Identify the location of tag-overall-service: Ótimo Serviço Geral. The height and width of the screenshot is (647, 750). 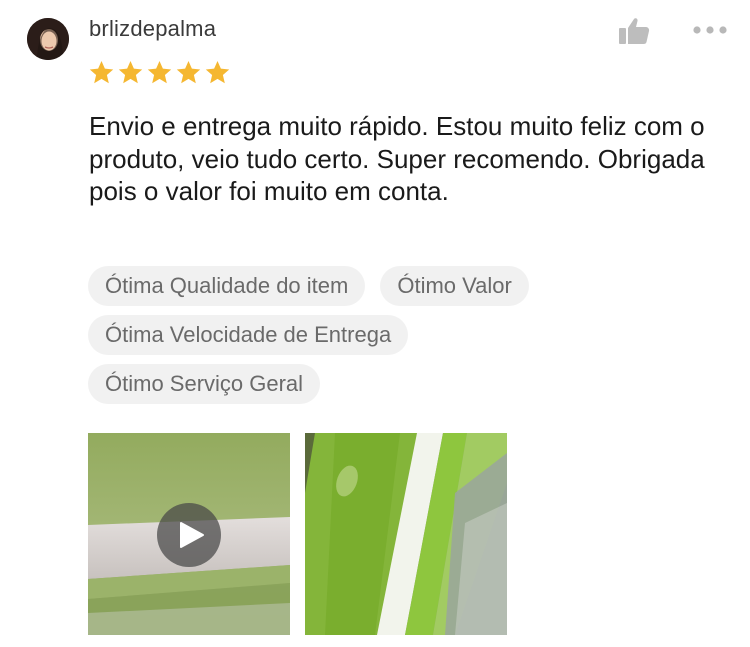
(204, 384).